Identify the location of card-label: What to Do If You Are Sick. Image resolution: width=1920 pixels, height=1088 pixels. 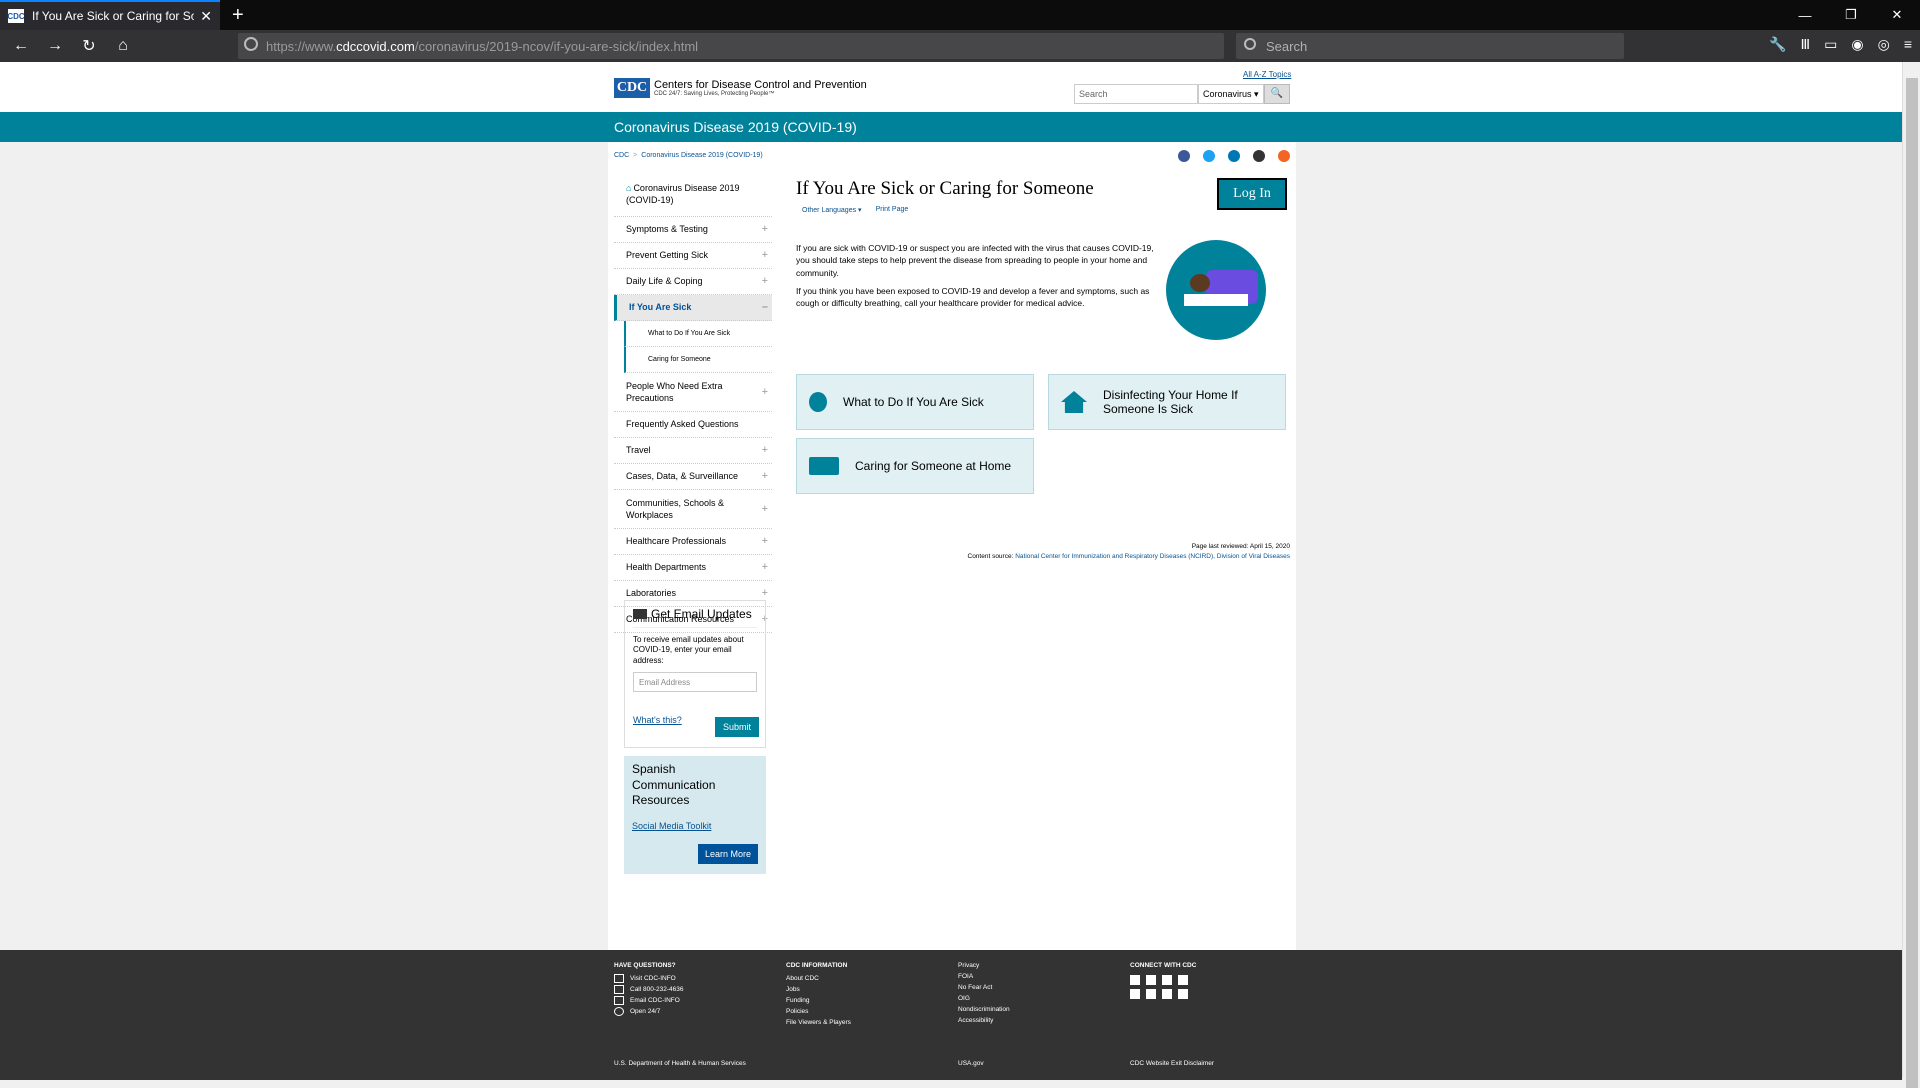
(913, 402).